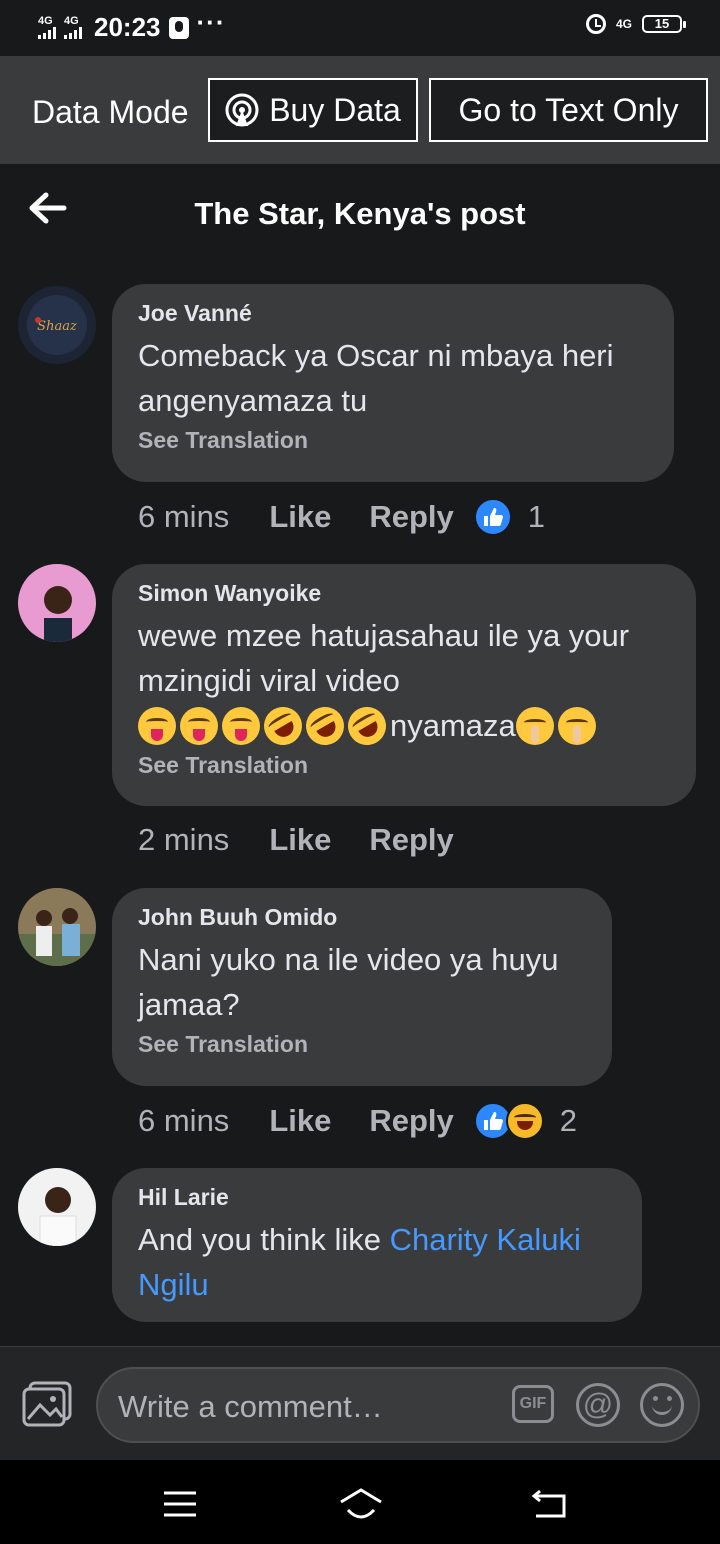 Image resolution: width=720 pixels, height=1544 pixels. What do you see at coordinates (110, 112) in the screenshot?
I see `data-mode-label: Data Mode` at bounding box center [110, 112].